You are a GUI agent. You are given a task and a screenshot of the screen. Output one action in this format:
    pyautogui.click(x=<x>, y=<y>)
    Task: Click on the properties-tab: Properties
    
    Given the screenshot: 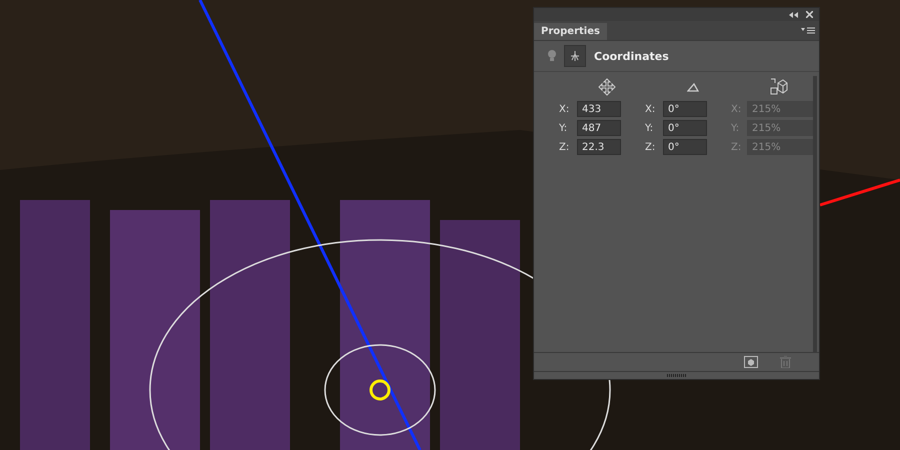 What is the action you would take?
    pyautogui.click(x=570, y=31)
    